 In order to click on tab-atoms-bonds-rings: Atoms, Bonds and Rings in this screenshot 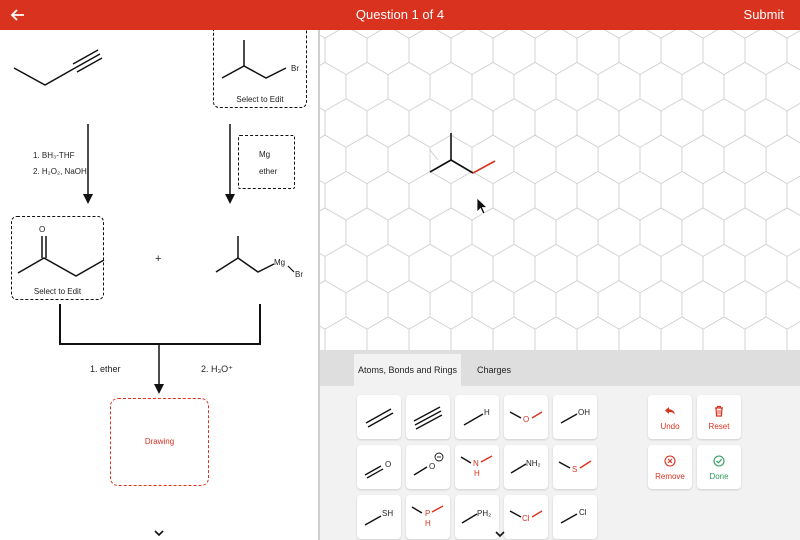, I will do `click(407, 370)`.